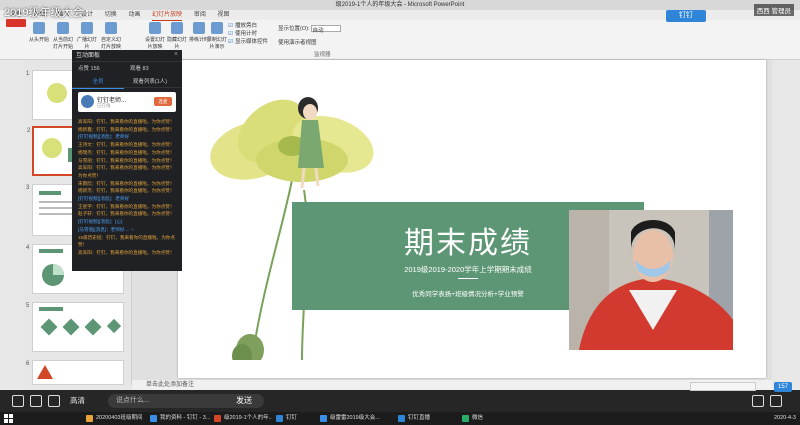 Image resolution: width=800 pixels, height=425 pixels. What do you see at coordinates (89, 175) in the screenshot?
I see `chat-message: 为你点赞！` at bounding box center [89, 175].